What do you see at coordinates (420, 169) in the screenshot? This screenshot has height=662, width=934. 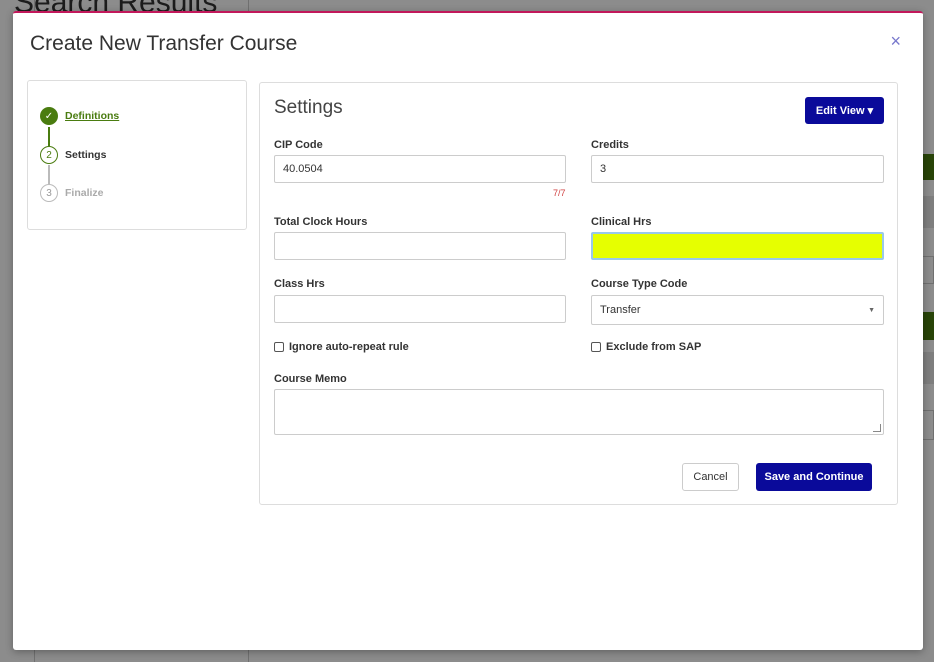 I see `cip-code-input: 40.0504` at bounding box center [420, 169].